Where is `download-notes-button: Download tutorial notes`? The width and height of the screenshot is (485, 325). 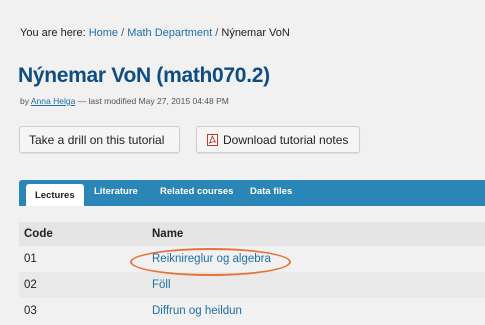 download-notes-button: Download tutorial notes is located at coordinates (278, 139).